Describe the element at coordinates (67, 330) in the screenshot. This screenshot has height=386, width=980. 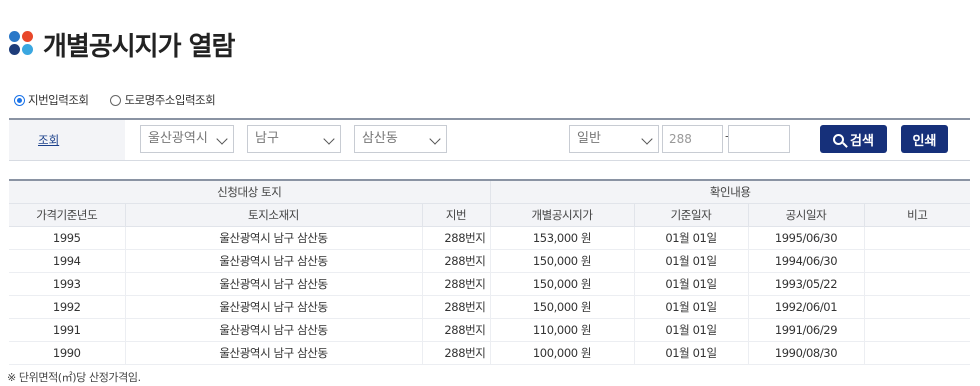
I see `cell-year: 1991` at that location.